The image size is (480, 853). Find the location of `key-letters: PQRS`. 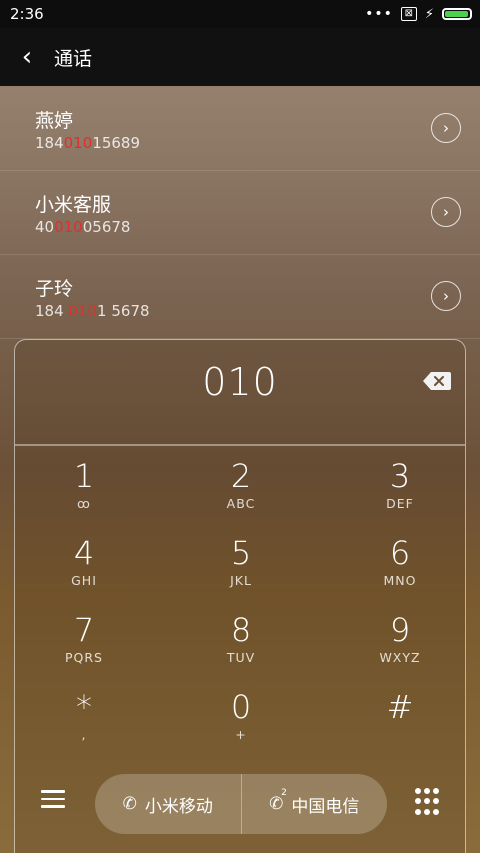

key-letters: PQRS is located at coordinates (84, 657).